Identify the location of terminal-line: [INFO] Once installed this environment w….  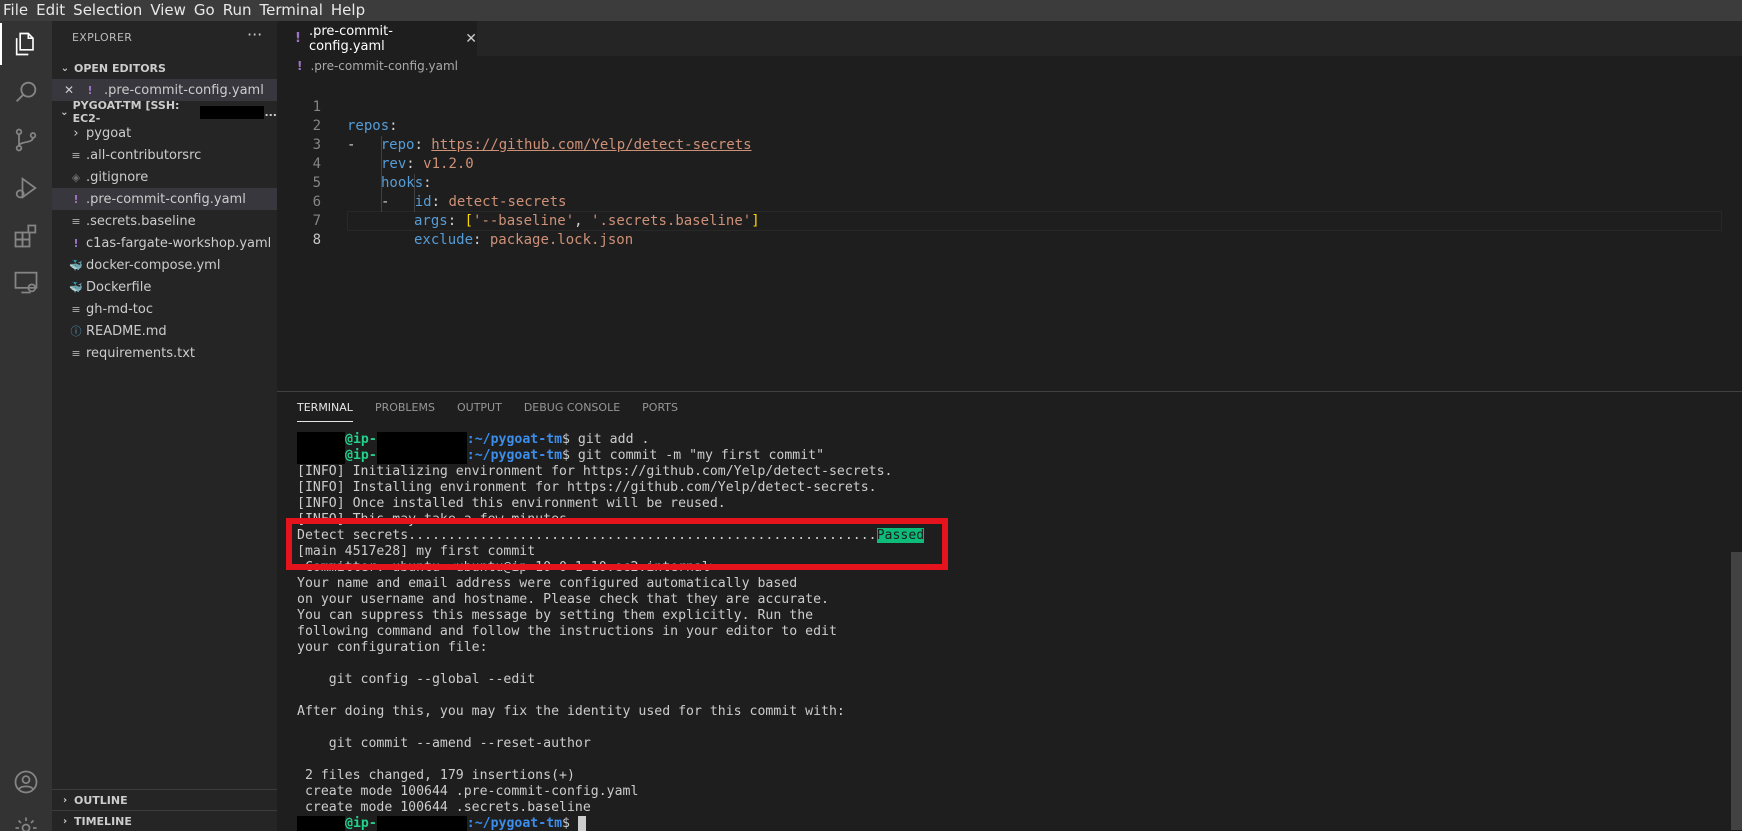
(511, 503).